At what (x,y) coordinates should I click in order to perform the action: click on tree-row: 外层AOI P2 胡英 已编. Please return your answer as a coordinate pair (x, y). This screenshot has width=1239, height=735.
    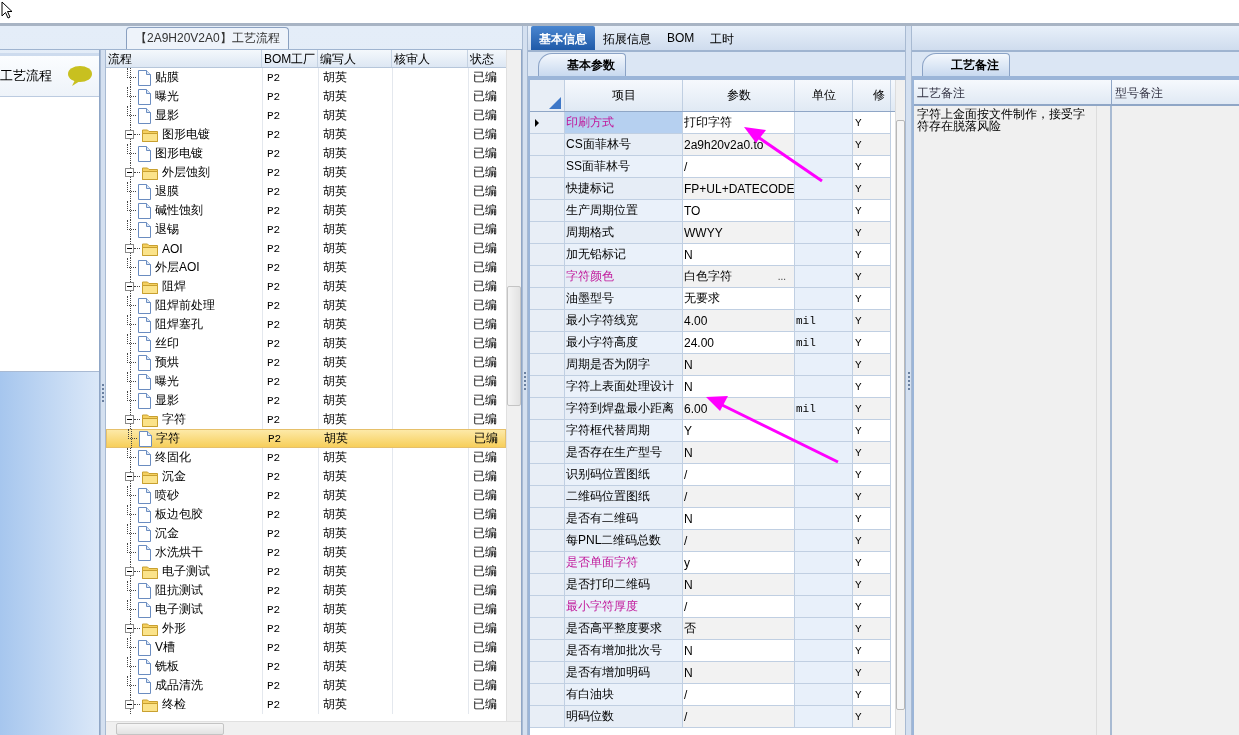
    Looking at the image, I should click on (306, 267).